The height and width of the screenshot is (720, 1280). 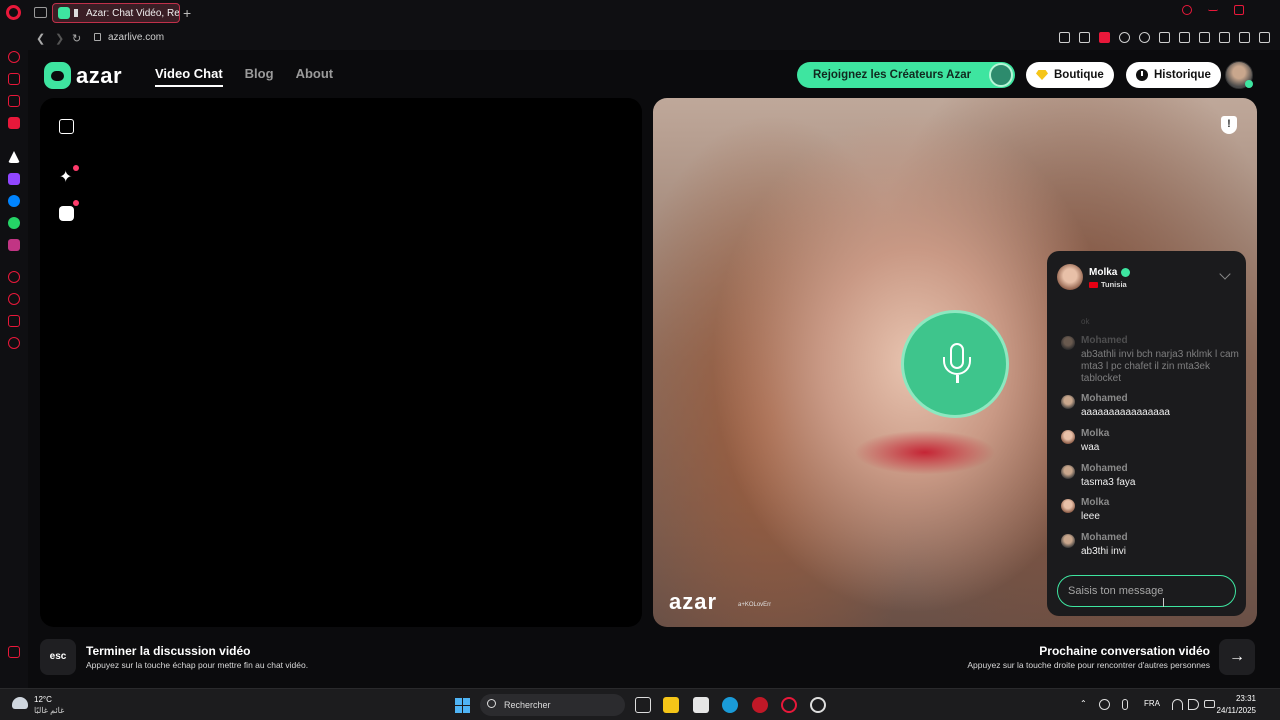 What do you see at coordinates (1229, 125) in the screenshot?
I see `report-shield-icon: !` at bounding box center [1229, 125].